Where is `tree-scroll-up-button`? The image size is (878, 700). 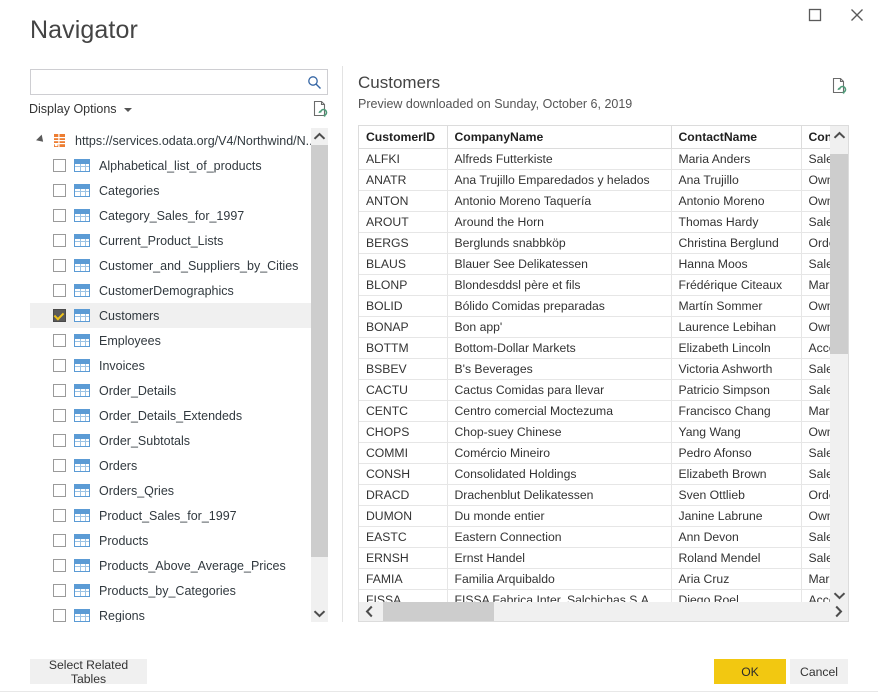
tree-scroll-up-button is located at coordinates (319, 136).